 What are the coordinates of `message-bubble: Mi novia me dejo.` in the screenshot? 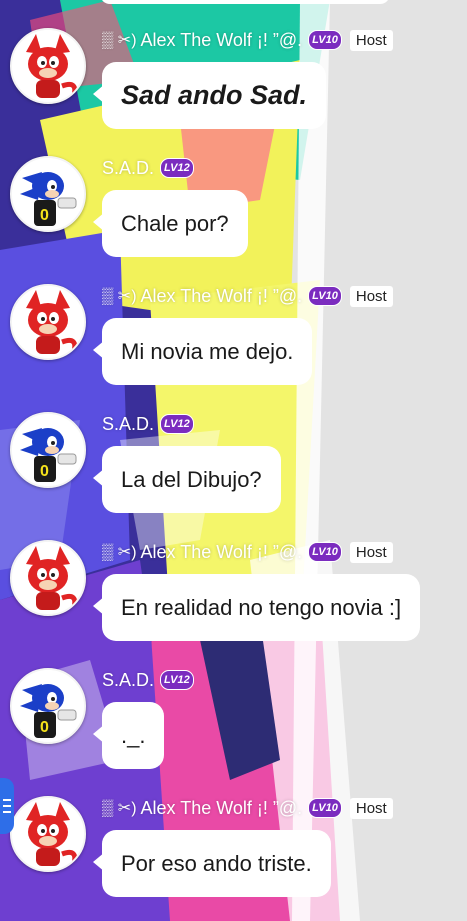 It's located at (202, 351).